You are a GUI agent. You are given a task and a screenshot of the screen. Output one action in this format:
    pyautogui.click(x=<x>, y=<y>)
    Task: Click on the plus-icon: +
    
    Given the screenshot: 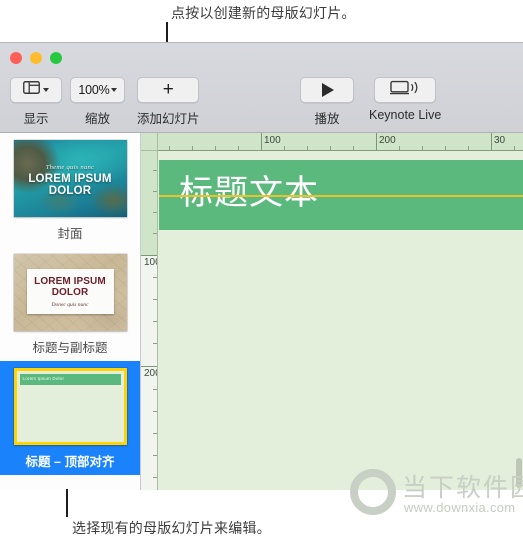 What is the action you would take?
    pyautogui.click(x=168, y=89)
    